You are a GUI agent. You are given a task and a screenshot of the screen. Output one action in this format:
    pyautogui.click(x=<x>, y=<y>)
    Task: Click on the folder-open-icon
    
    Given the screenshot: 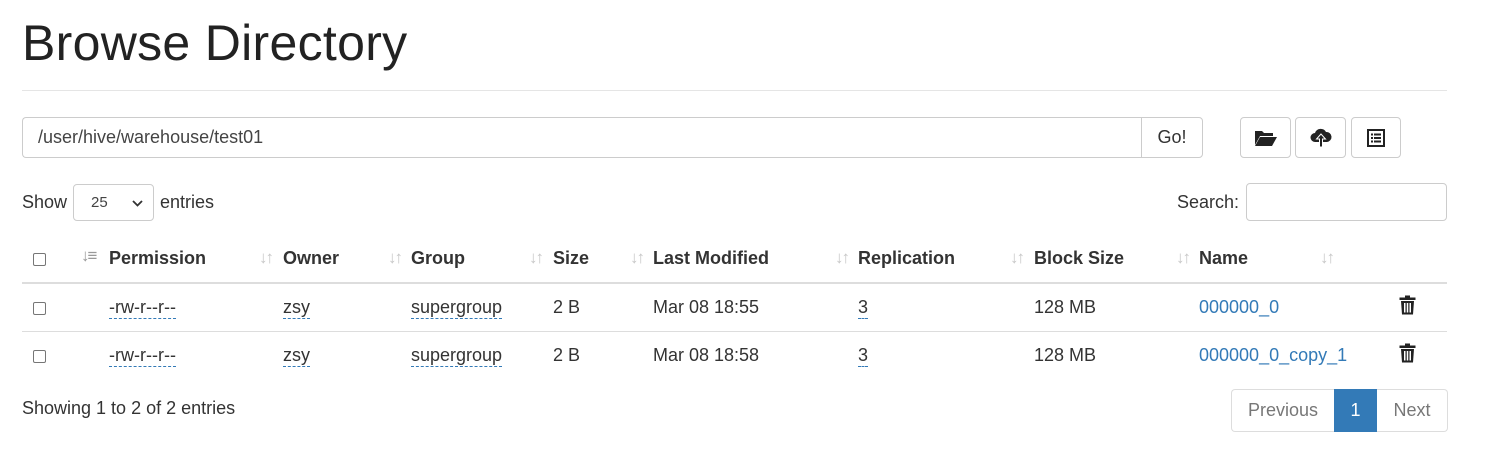 What is the action you would take?
    pyautogui.click(x=1266, y=138)
    